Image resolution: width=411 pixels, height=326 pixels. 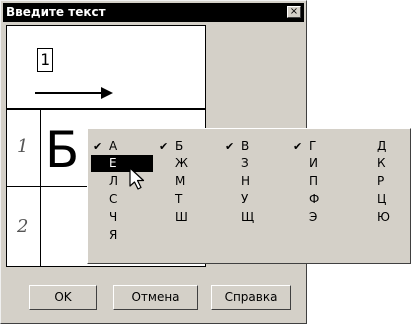 What do you see at coordinates (23, 146) in the screenshot?
I see `row-number: 1` at bounding box center [23, 146].